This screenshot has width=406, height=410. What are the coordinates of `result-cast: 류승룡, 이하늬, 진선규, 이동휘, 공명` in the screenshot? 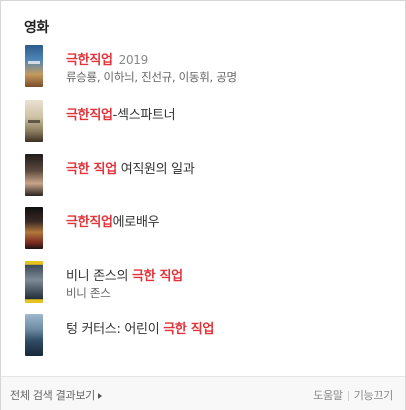 It's located at (151, 77).